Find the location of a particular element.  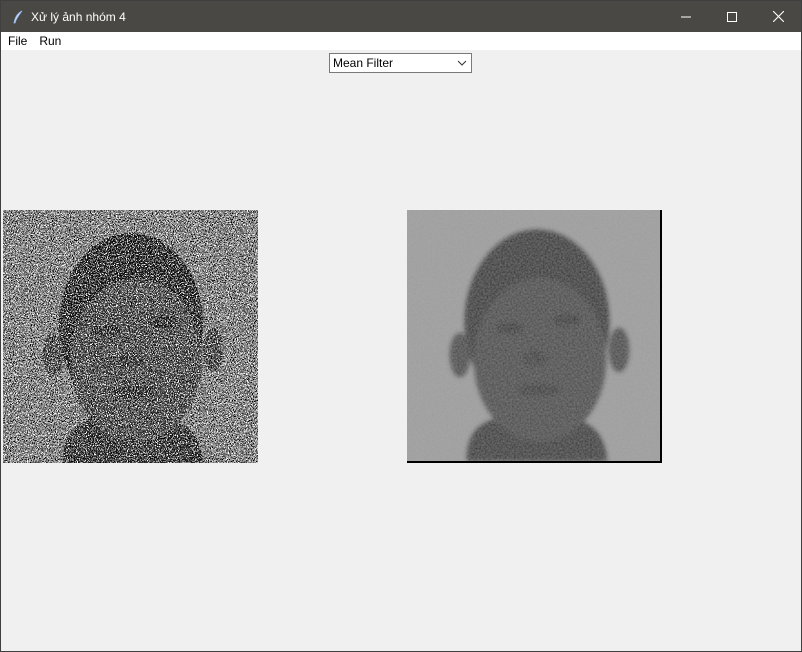

noisy-face-image is located at coordinates (130, 336).